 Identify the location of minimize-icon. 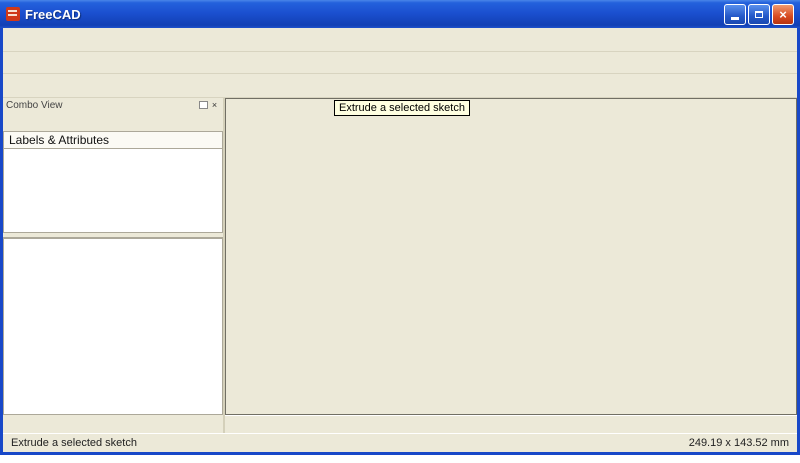
(735, 18).